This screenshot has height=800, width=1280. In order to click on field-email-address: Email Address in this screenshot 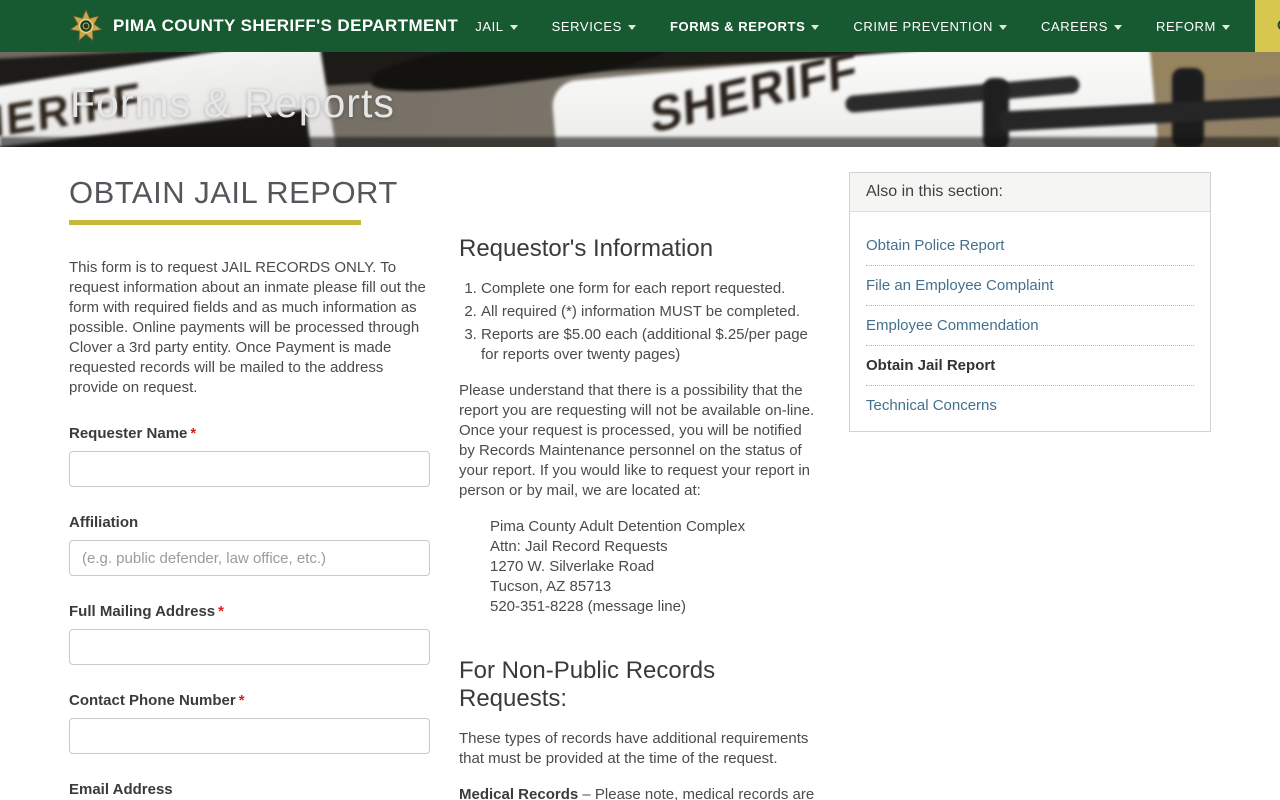, I will do `click(249, 790)`.